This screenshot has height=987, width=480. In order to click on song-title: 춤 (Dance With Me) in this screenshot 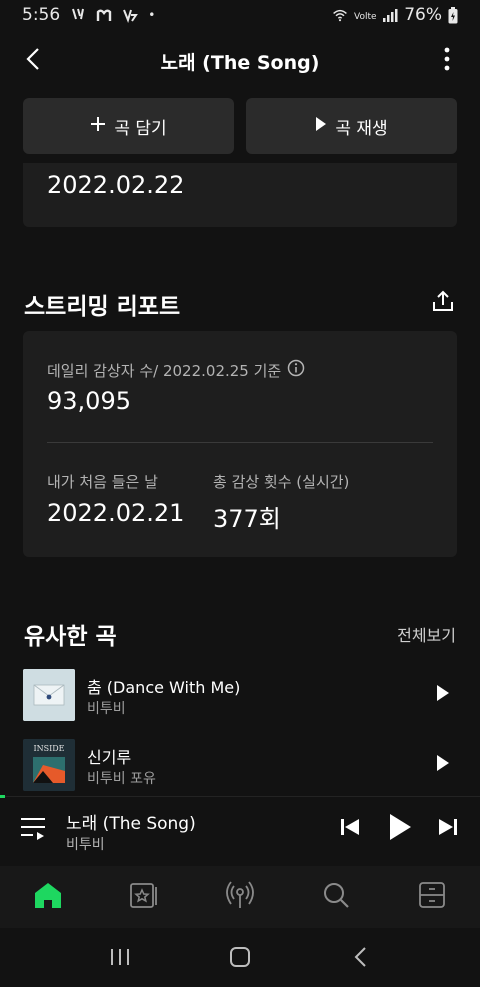, I will do `click(164, 687)`.